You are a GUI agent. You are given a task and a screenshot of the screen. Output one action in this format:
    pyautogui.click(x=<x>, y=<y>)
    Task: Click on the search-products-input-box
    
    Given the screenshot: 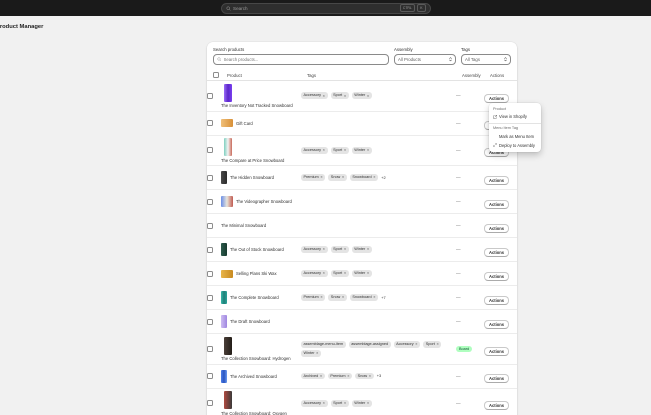 What is the action you would take?
    pyautogui.click(x=301, y=59)
    